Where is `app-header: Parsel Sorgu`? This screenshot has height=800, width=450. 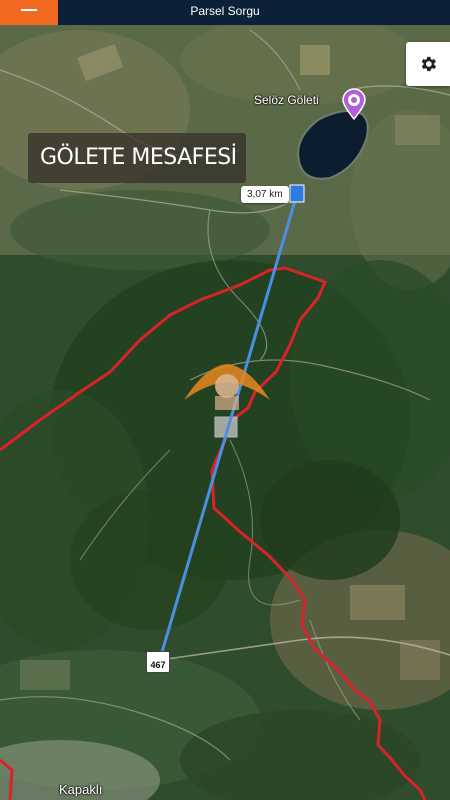
app-header: Parsel Sorgu is located at coordinates (225, 12).